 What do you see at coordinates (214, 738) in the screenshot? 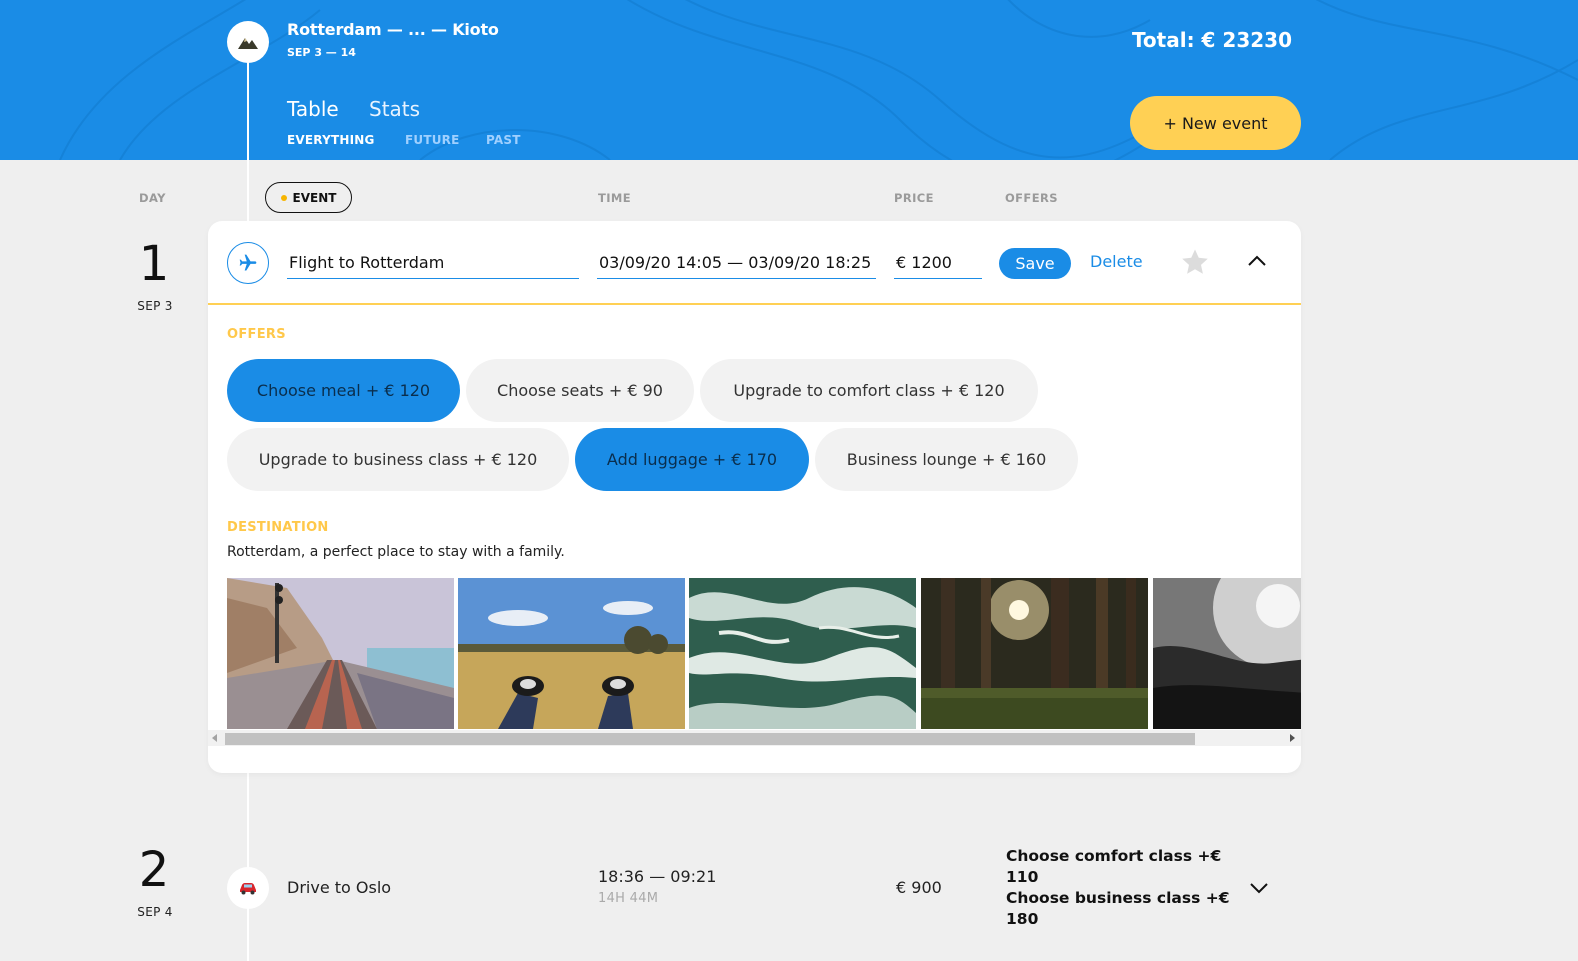
I see `scroll-left-icon` at bounding box center [214, 738].